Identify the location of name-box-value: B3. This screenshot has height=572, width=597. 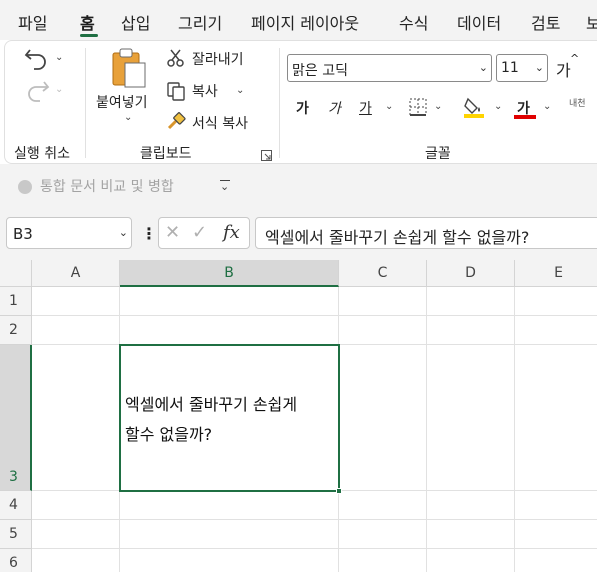
(23, 234).